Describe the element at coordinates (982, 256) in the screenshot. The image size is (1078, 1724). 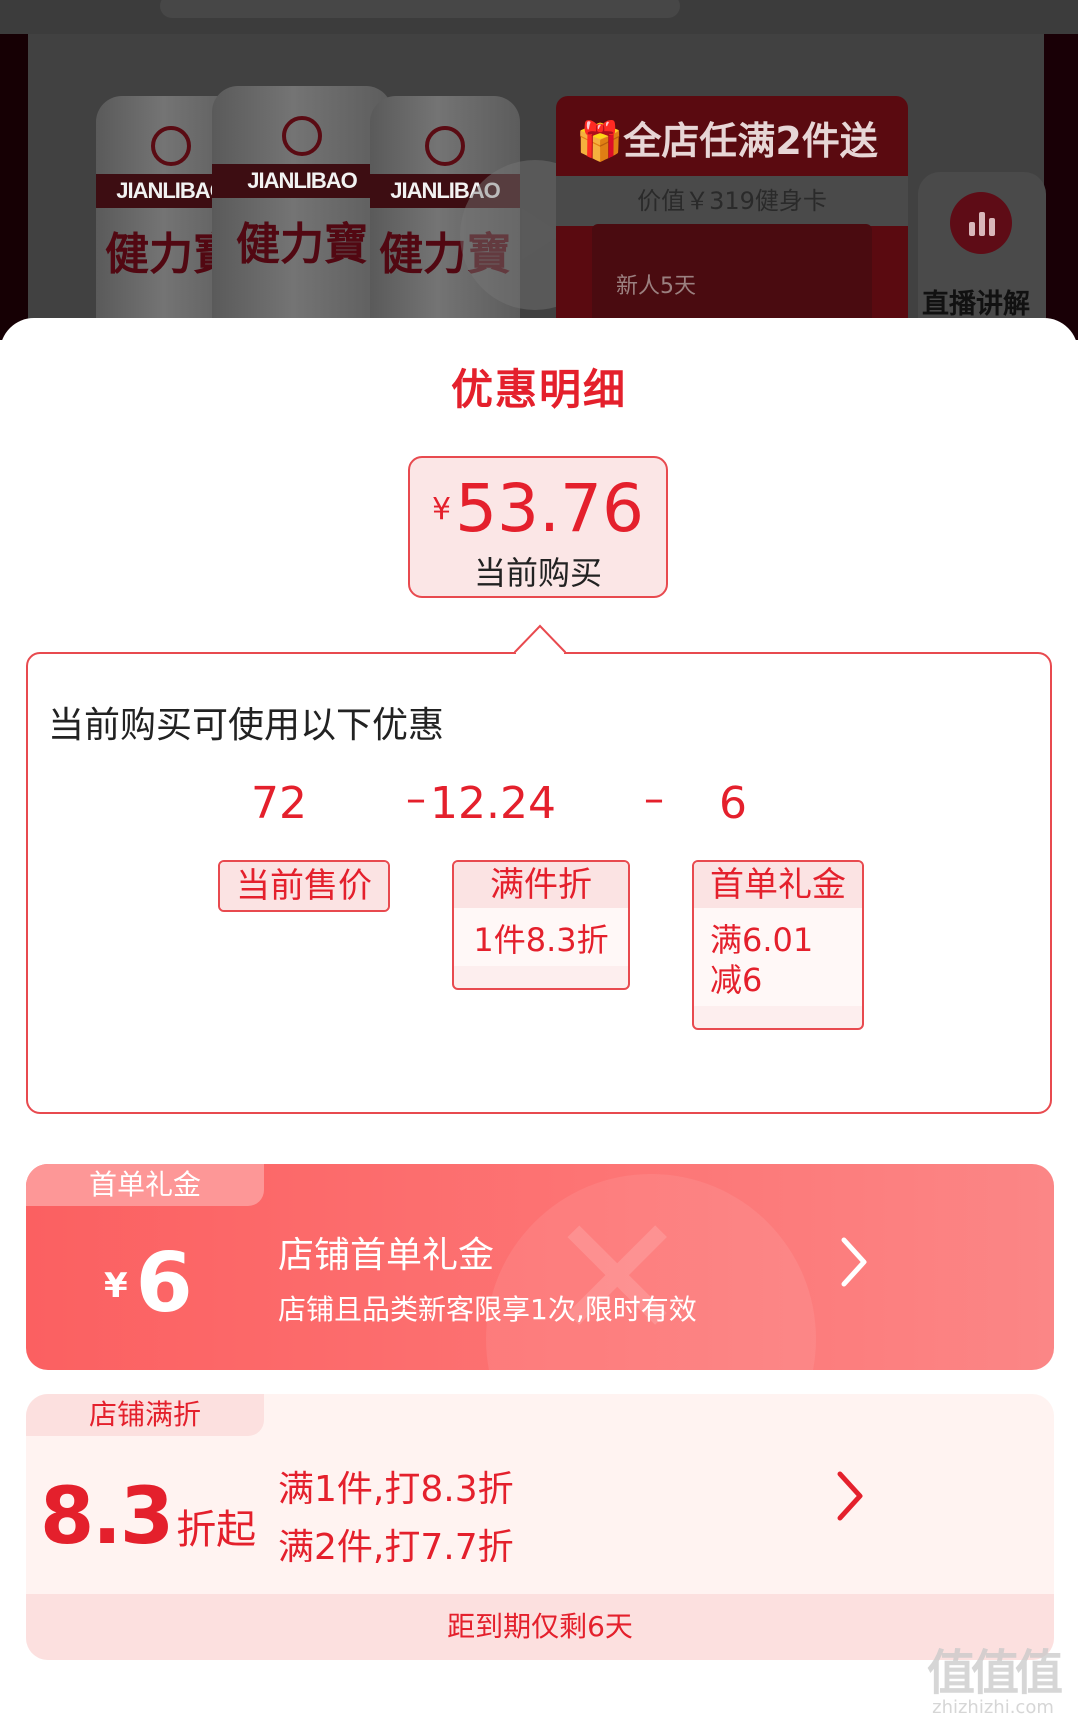
I see `live-explain-button: 直播讲解` at that location.